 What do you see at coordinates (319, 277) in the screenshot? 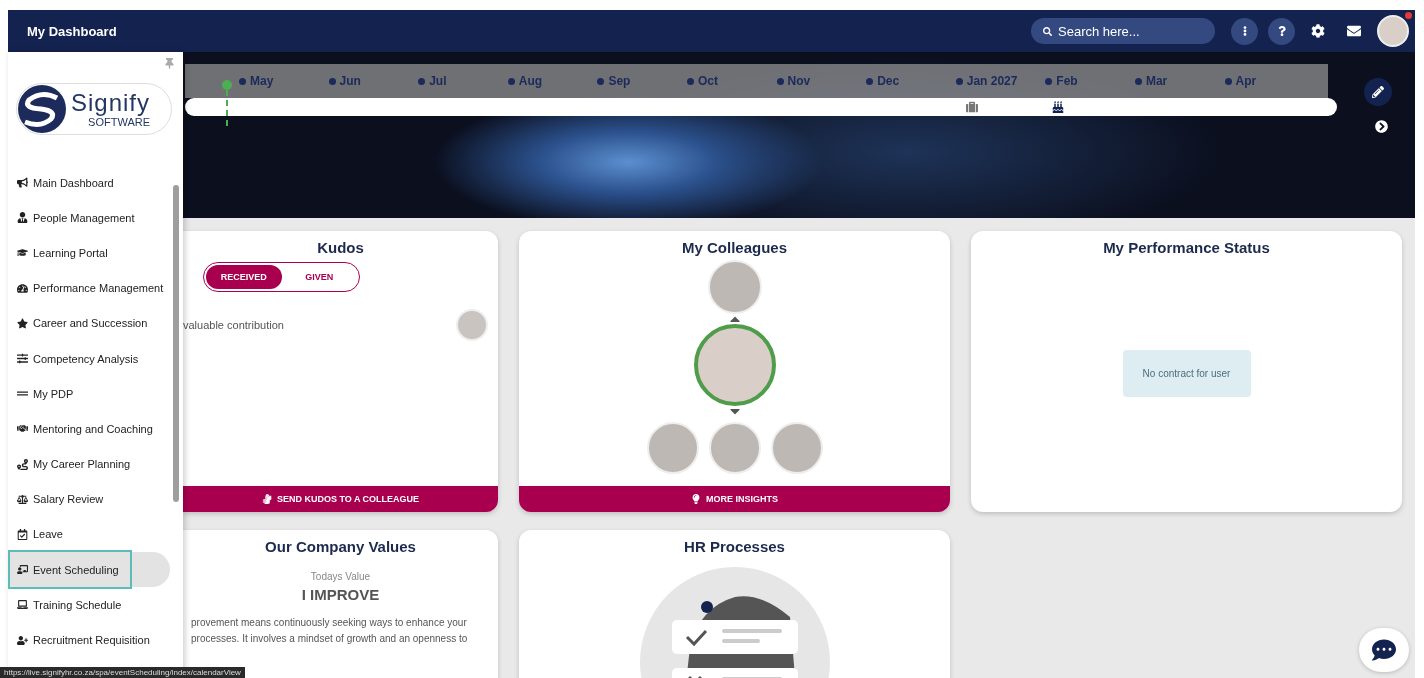
I see `kudos-tab: GIVEN` at bounding box center [319, 277].